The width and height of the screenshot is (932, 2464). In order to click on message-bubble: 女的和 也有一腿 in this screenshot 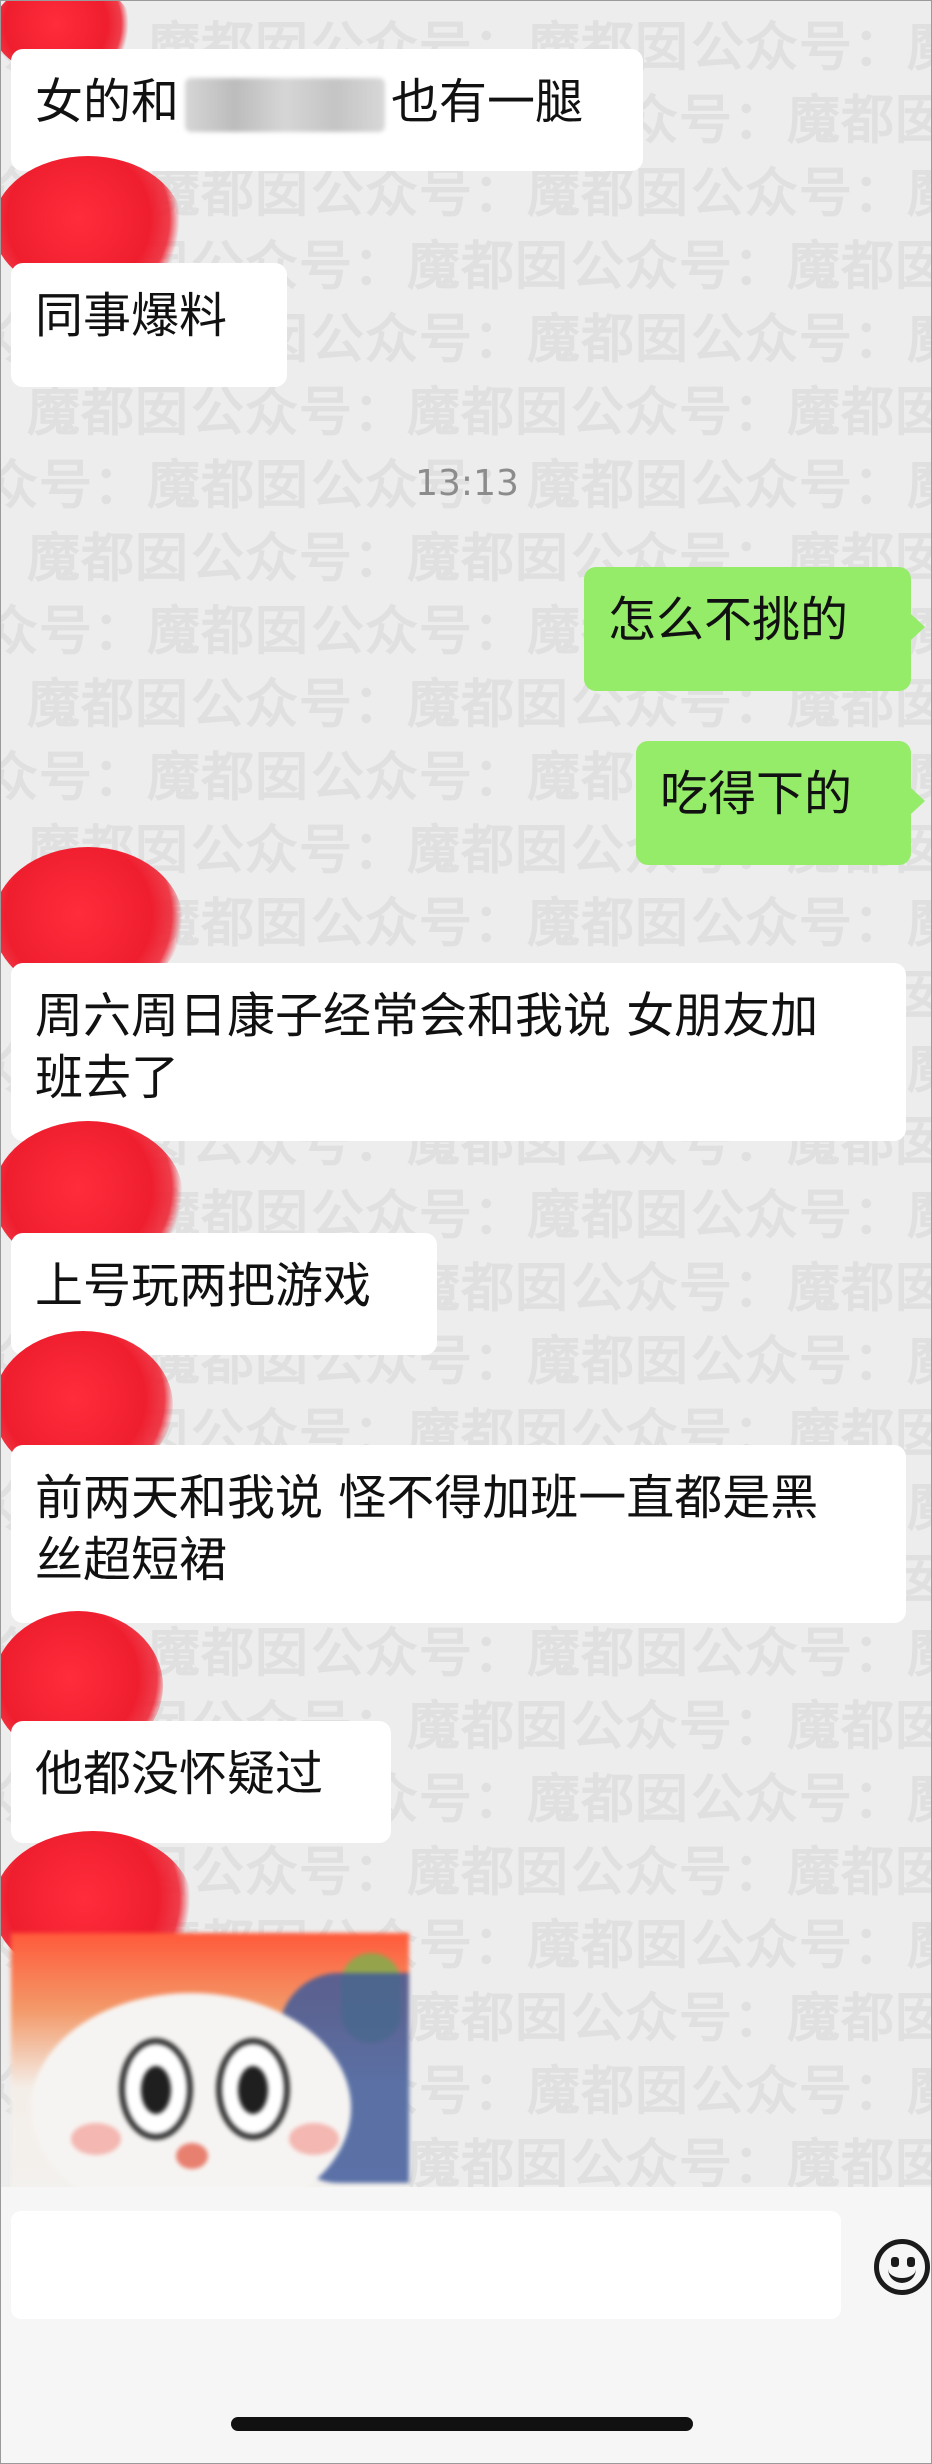, I will do `click(327, 110)`.